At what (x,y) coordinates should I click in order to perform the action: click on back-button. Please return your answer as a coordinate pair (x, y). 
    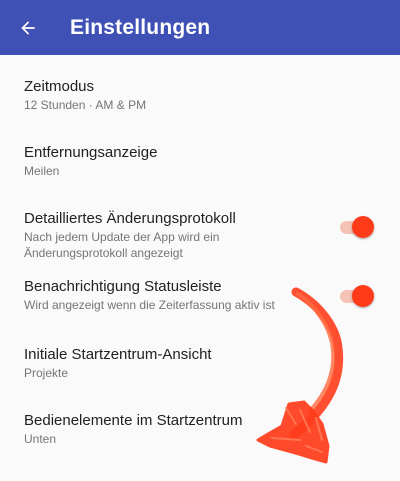
    Looking at the image, I should click on (28, 28).